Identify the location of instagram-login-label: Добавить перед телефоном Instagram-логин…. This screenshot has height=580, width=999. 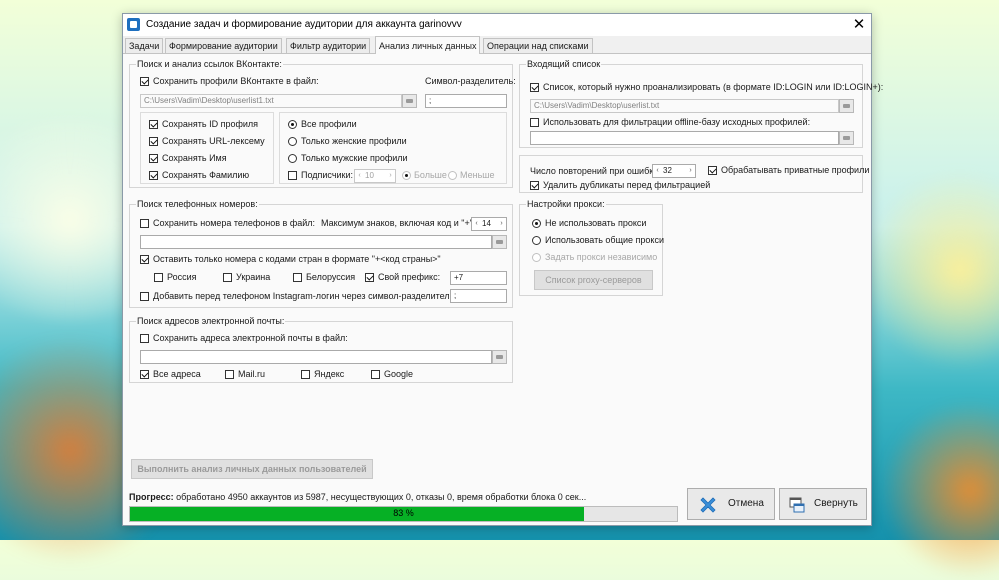
(305, 296).